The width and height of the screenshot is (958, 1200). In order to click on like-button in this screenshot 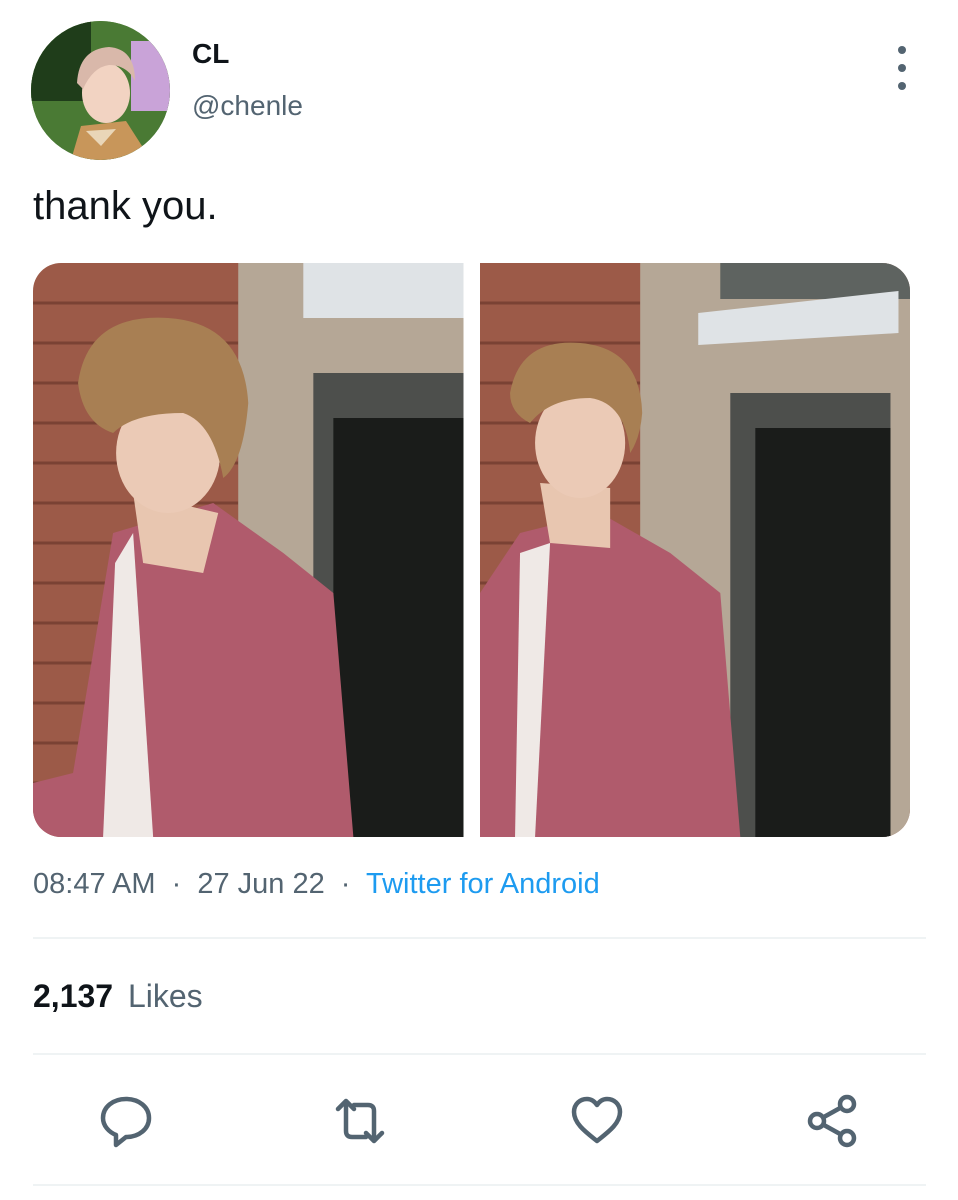, I will do `click(597, 1121)`.